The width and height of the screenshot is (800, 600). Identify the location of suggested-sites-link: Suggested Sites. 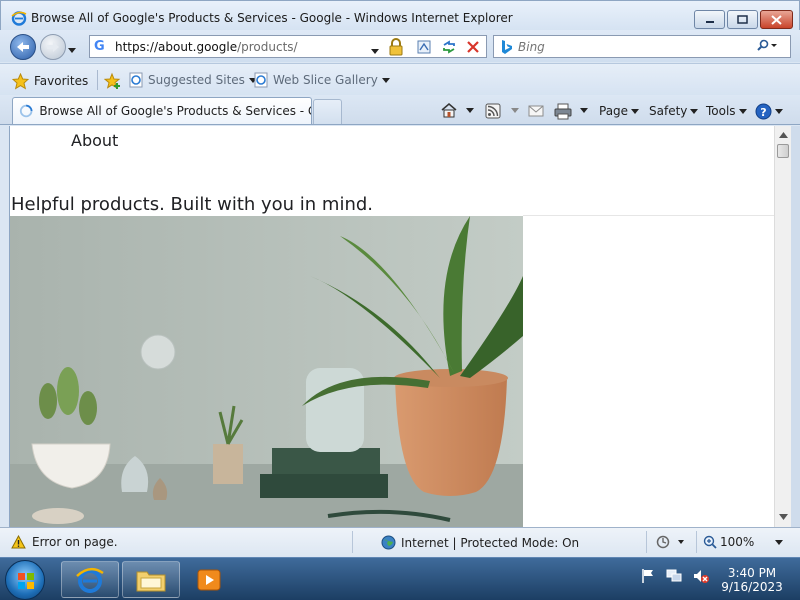
(192, 80).